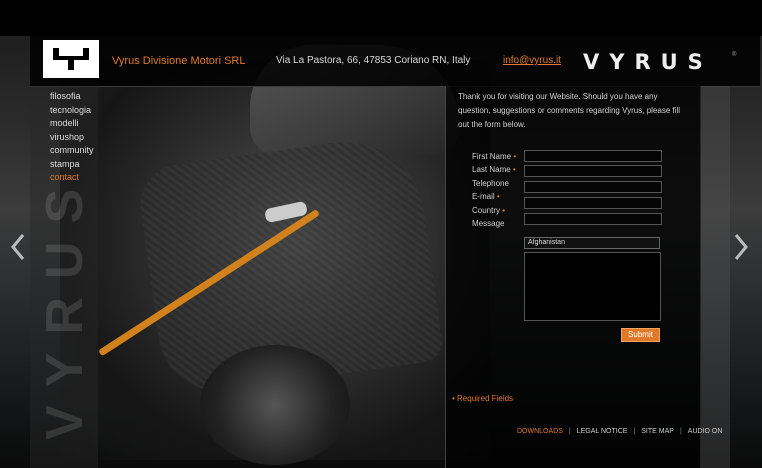  Describe the element at coordinates (540, 431) in the screenshot. I see `footer-downloads-link: DOWNLOADS` at that location.